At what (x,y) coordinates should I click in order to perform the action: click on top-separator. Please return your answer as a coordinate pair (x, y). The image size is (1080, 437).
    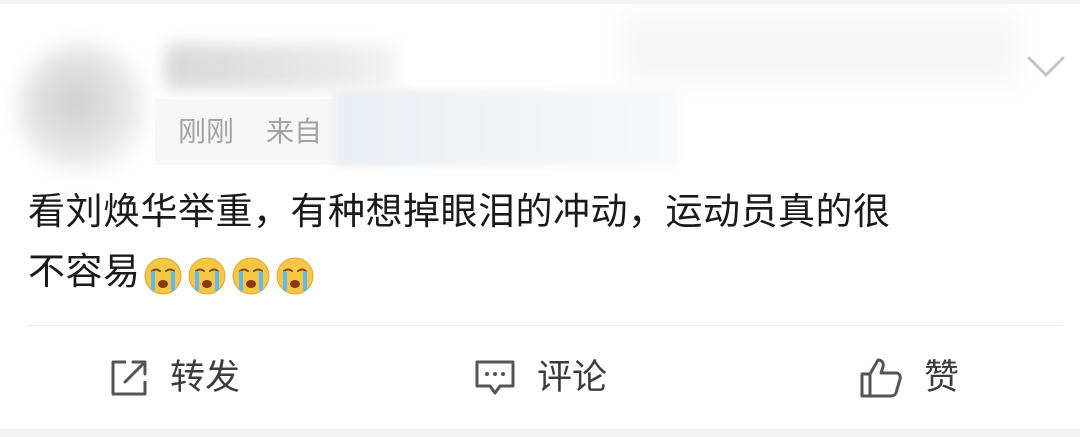
    Looking at the image, I should click on (540, 2).